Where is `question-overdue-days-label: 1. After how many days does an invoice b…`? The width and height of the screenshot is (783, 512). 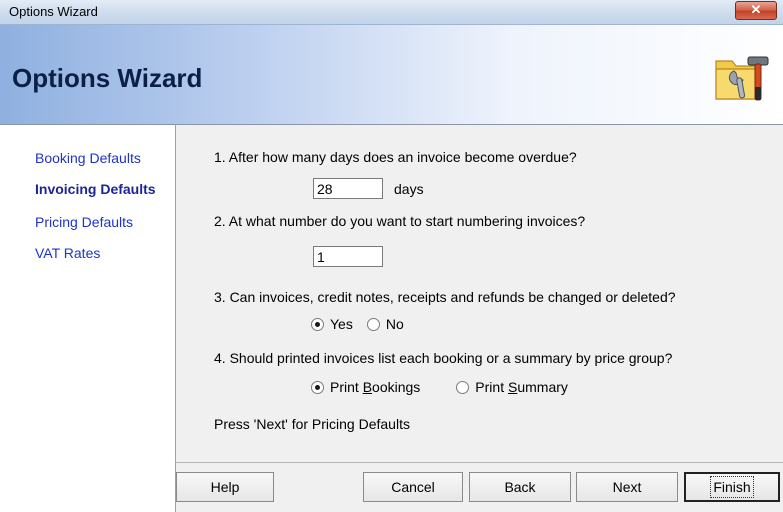
question-overdue-days-label: 1. After how many days does an invoice b… is located at coordinates (395, 157).